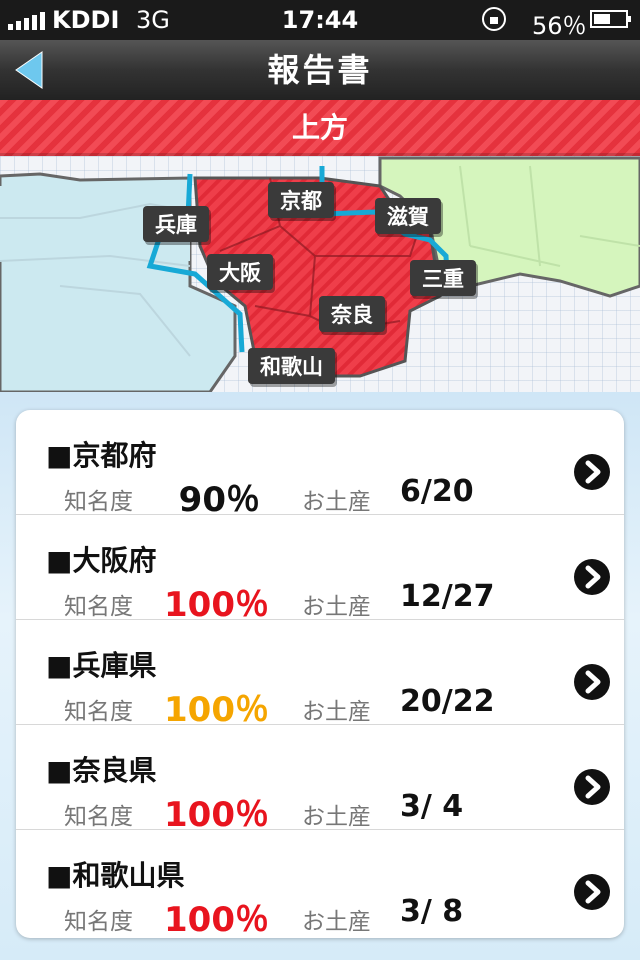 This screenshot has height=960, width=640. Describe the element at coordinates (320, 20) in the screenshot. I see `status-bar: KDDI 3G 17:44 56％` at that location.